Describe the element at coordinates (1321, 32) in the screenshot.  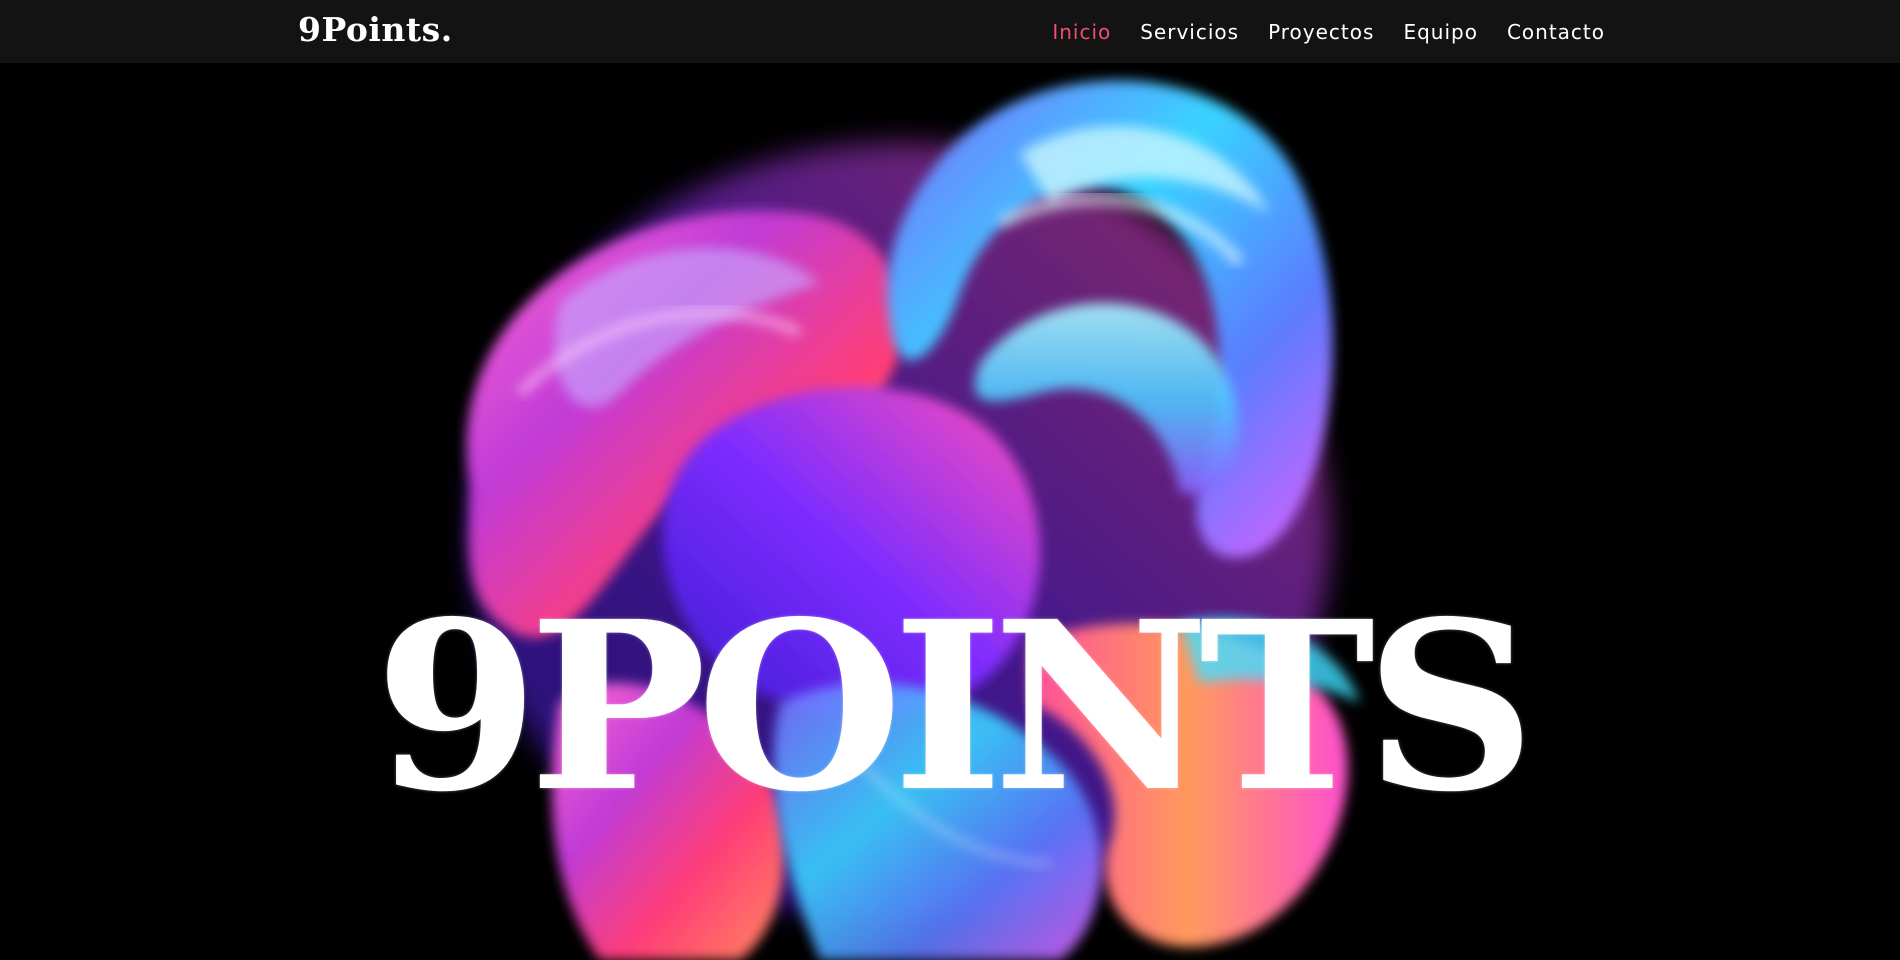
I see `nav-link-proyectos: Proyectos` at that location.